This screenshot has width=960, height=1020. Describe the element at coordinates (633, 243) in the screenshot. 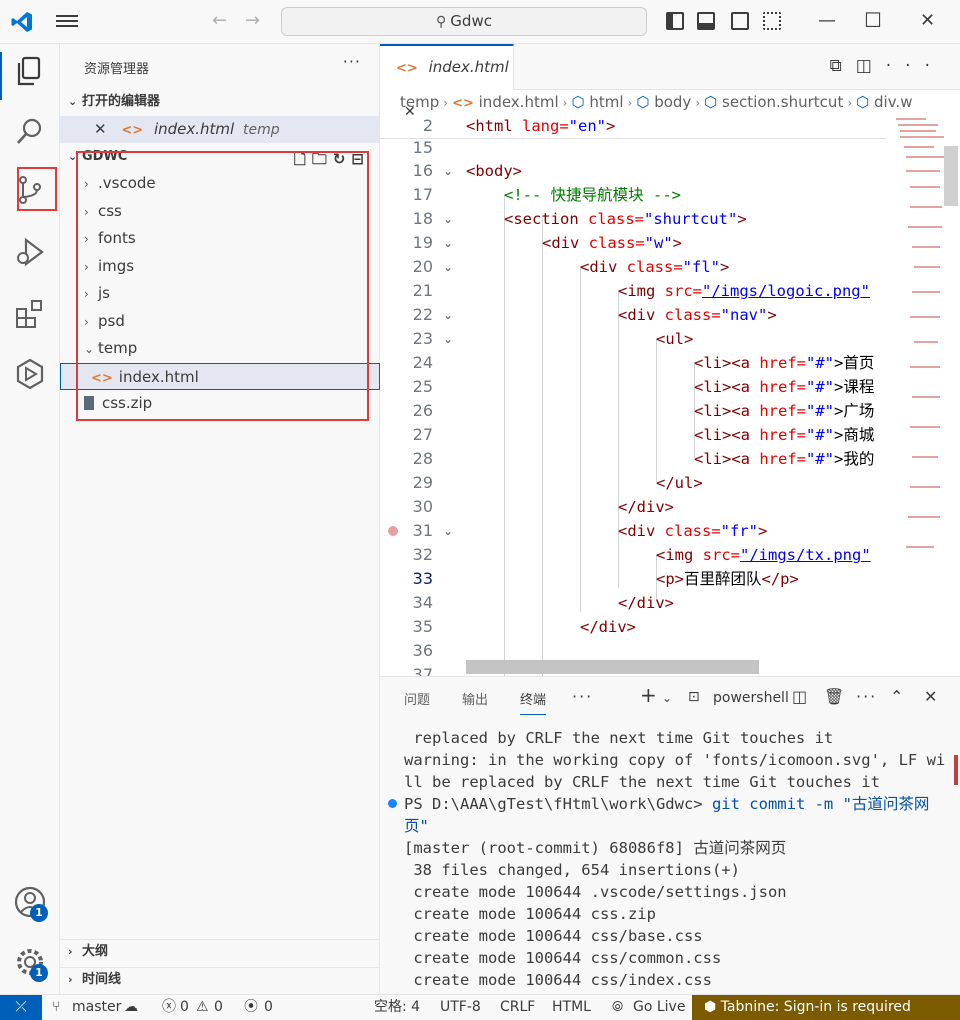

I see `code-line: 19 ⌄ <div class="w">` at that location.